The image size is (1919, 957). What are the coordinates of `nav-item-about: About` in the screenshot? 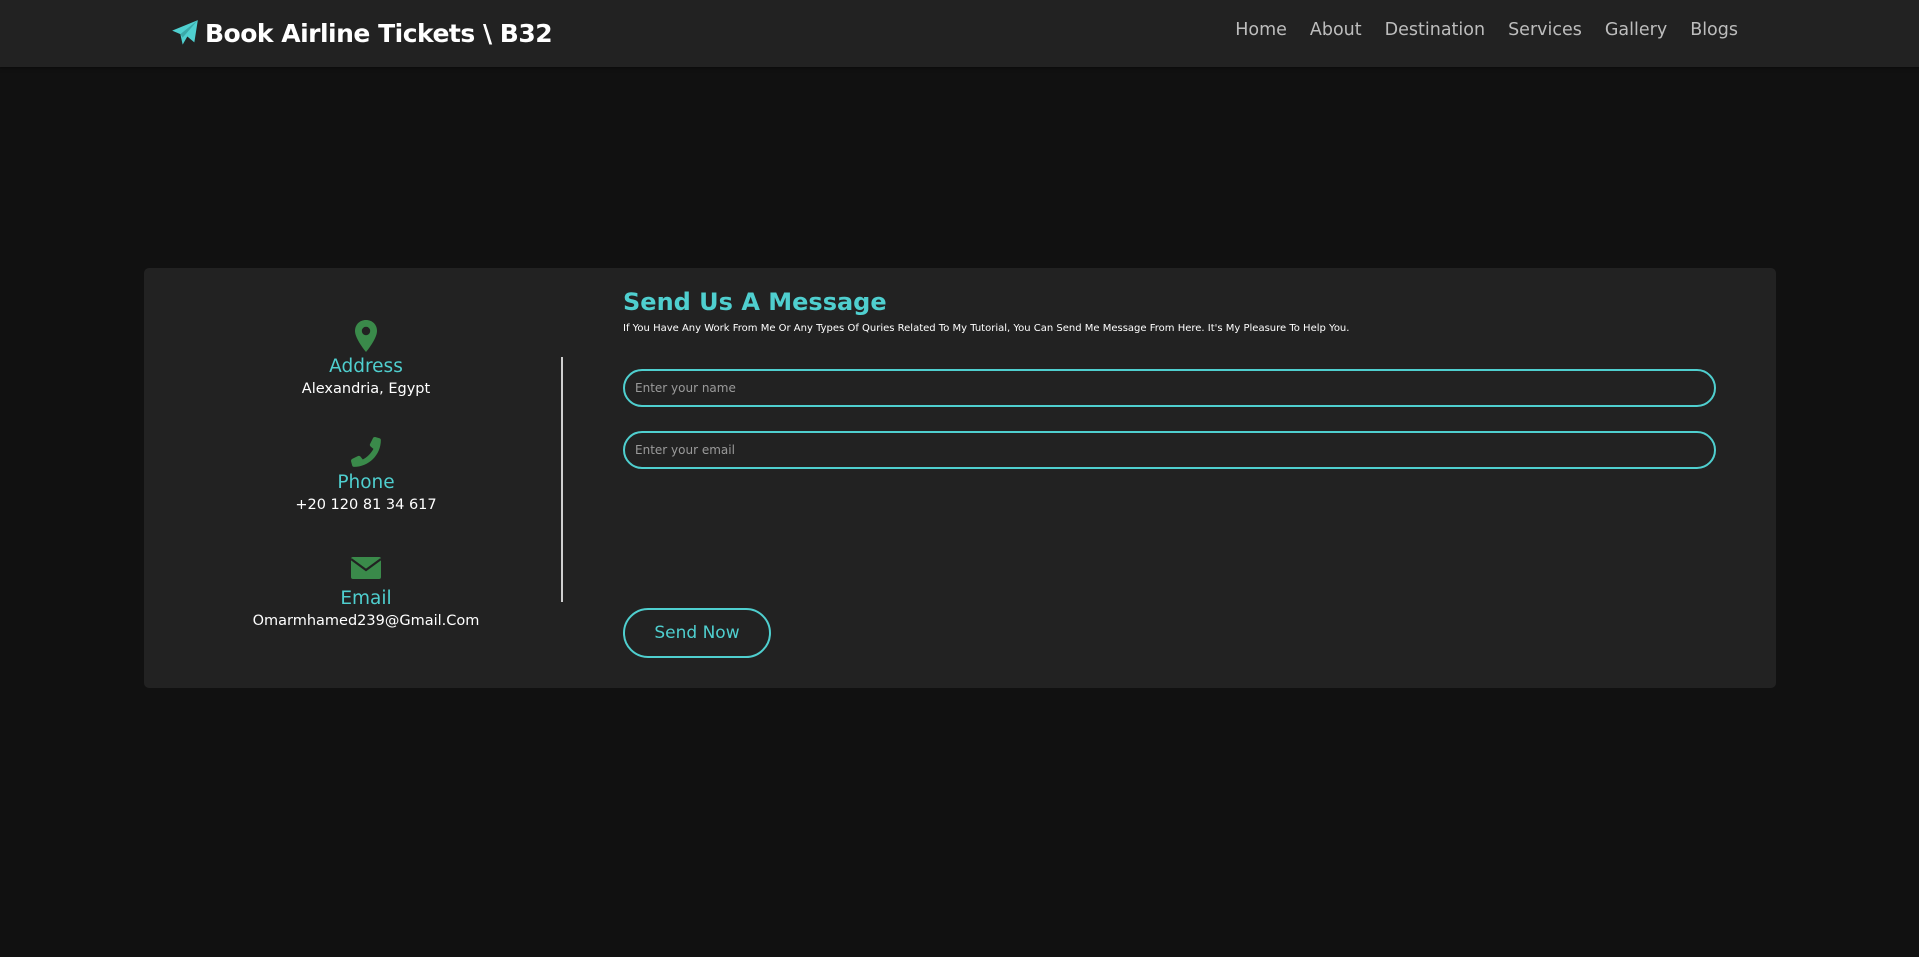 It's located at (1336, 30).